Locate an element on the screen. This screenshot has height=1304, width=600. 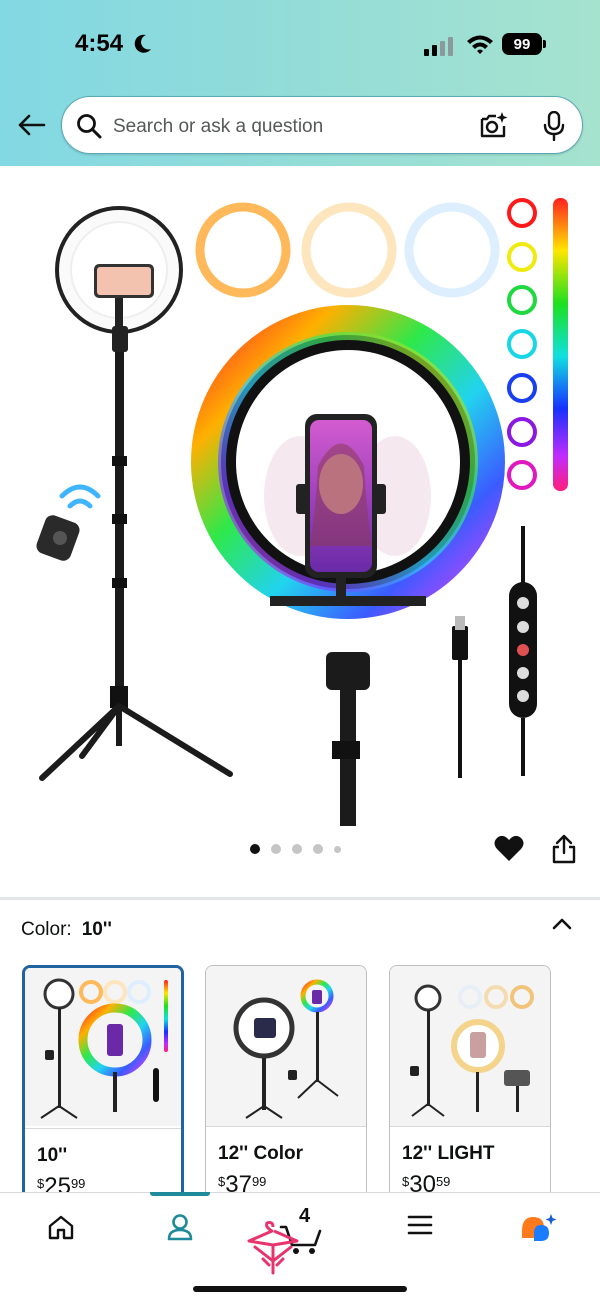
image-pagination is located at coordinates (295, 849).